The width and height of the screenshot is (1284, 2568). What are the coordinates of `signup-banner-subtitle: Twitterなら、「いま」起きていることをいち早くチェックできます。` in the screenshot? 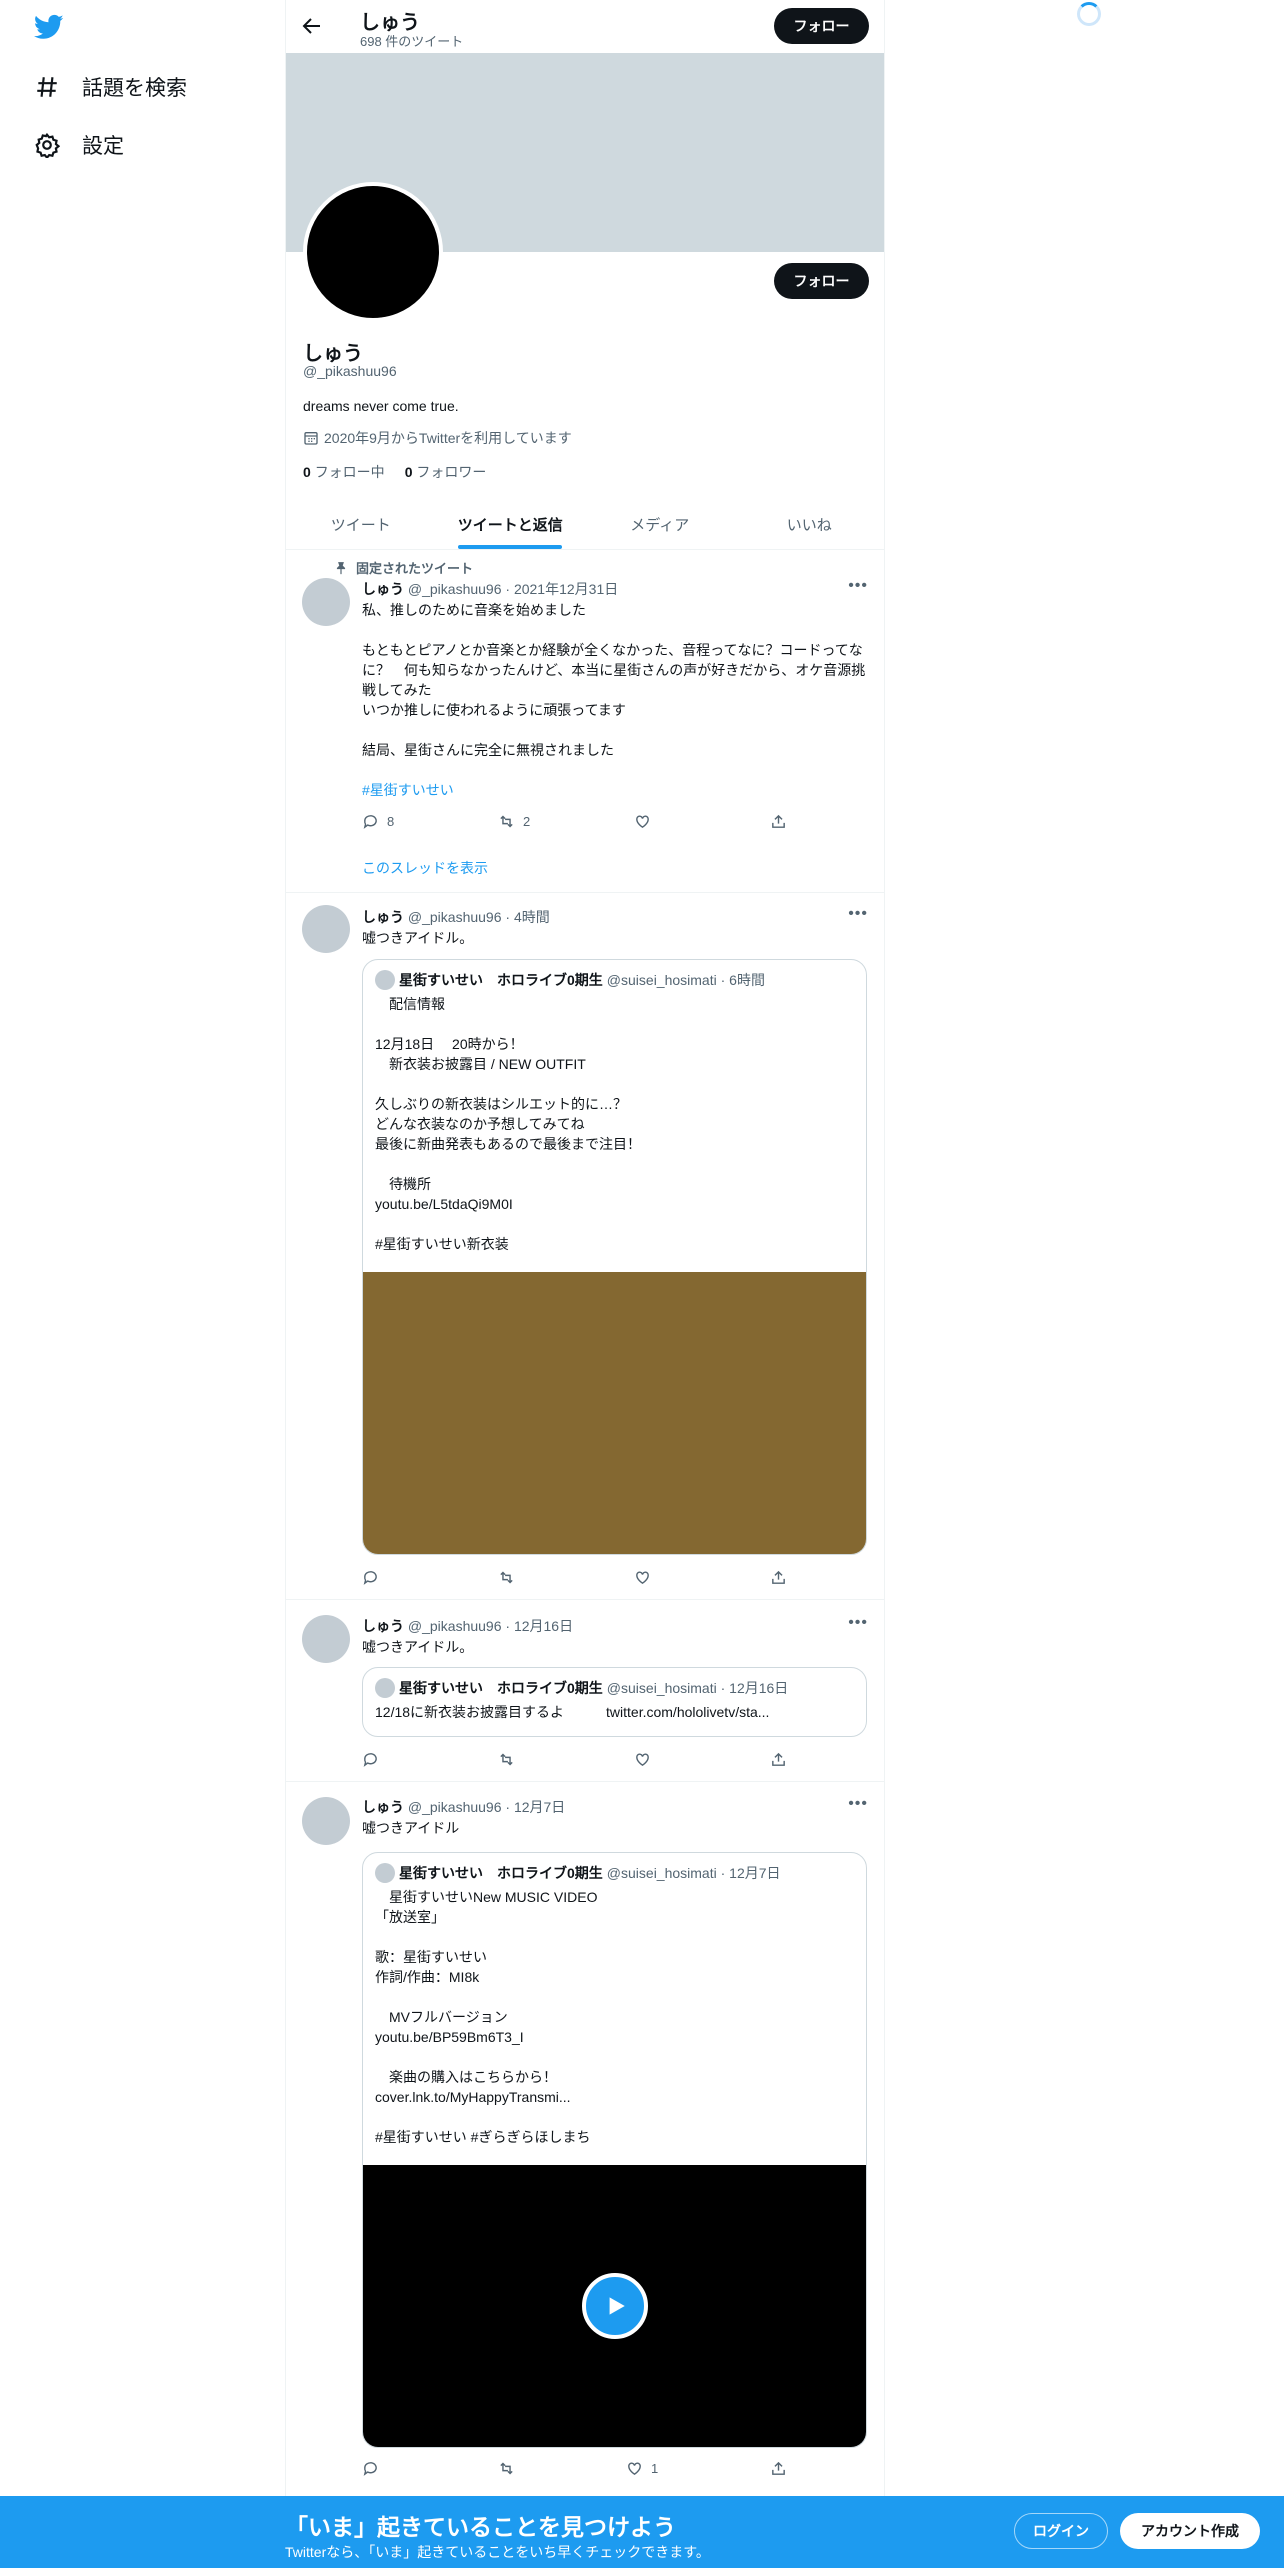 It's located at (497, 2552).